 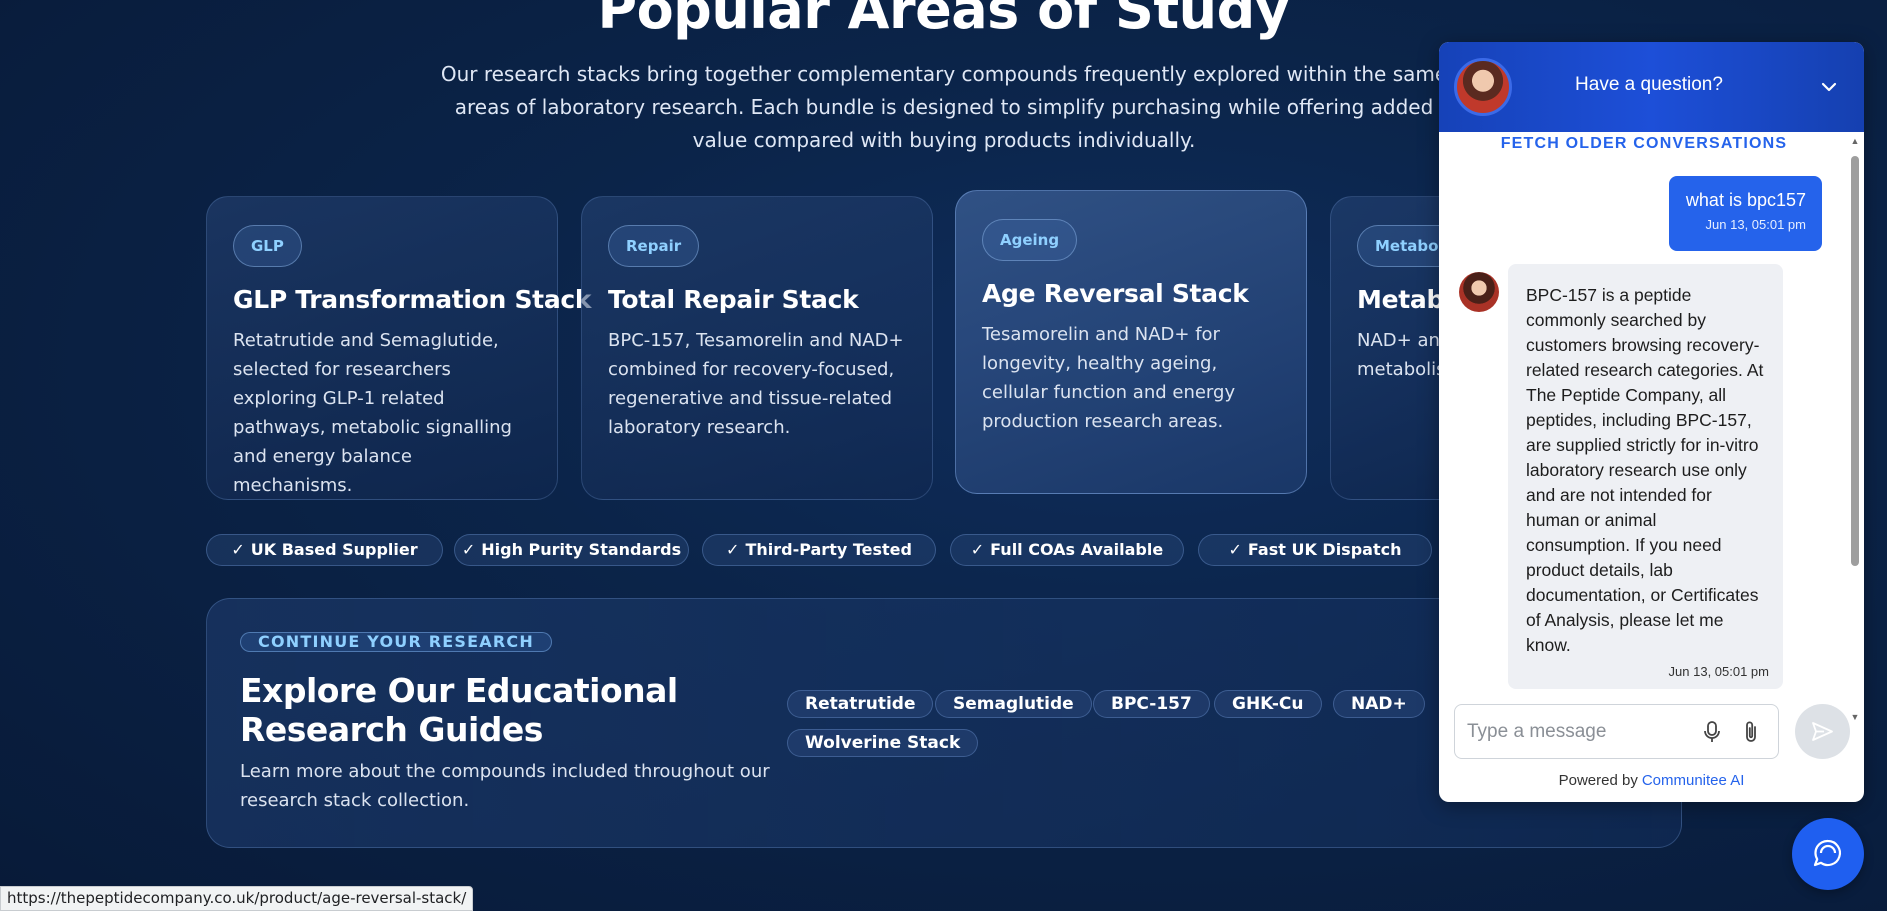 What do you see at coordinates (1855, 361) in the screenshot?
I see `scroll-thumb` at bounding box center [1855, 361].